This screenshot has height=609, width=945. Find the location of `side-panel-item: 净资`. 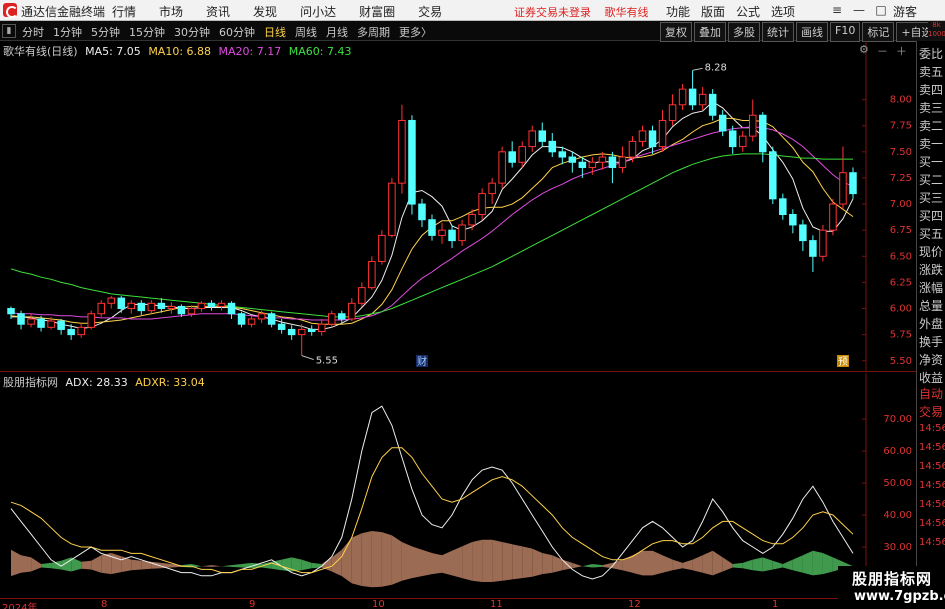

side-panel-item: 净资 is located at coordinates (931, 359).